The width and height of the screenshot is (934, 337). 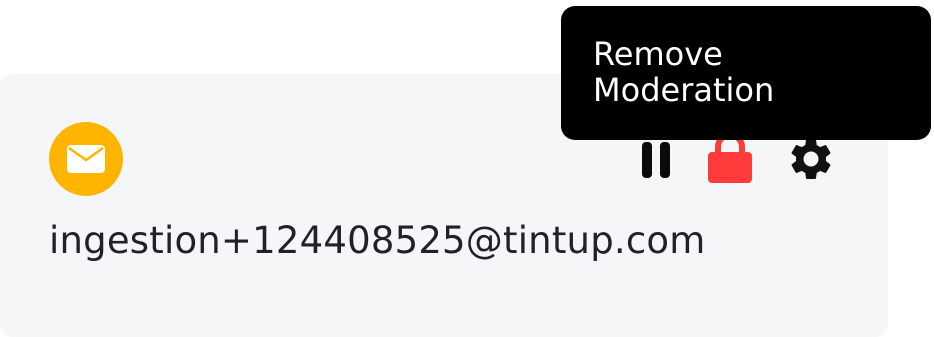 I want to click on tooltip-line-2: Moderation, so click(x=684, y=90).